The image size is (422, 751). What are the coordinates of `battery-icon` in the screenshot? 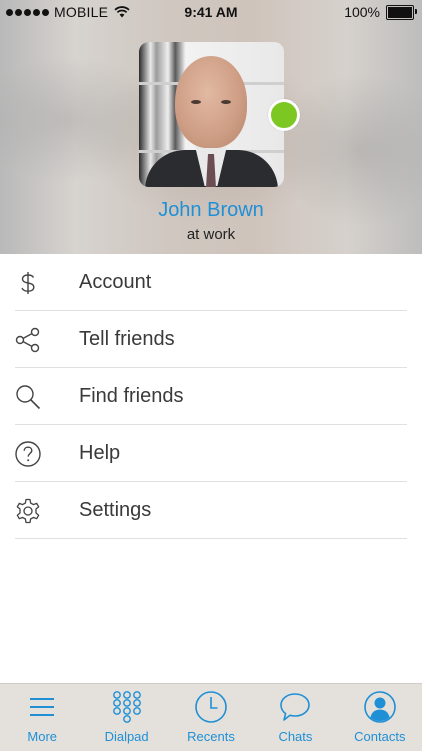 It's located at (401, 12).